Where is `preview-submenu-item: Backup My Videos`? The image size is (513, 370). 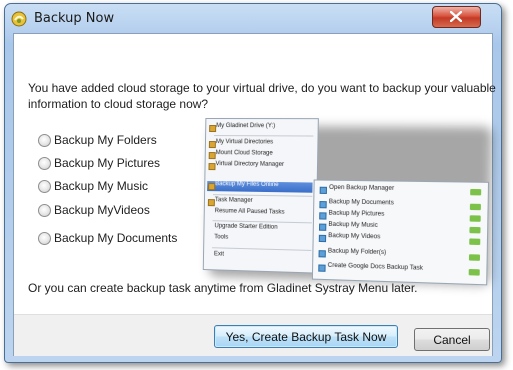 preview-submenu-item: Backup My Videos is located at coordinates (349, 238).